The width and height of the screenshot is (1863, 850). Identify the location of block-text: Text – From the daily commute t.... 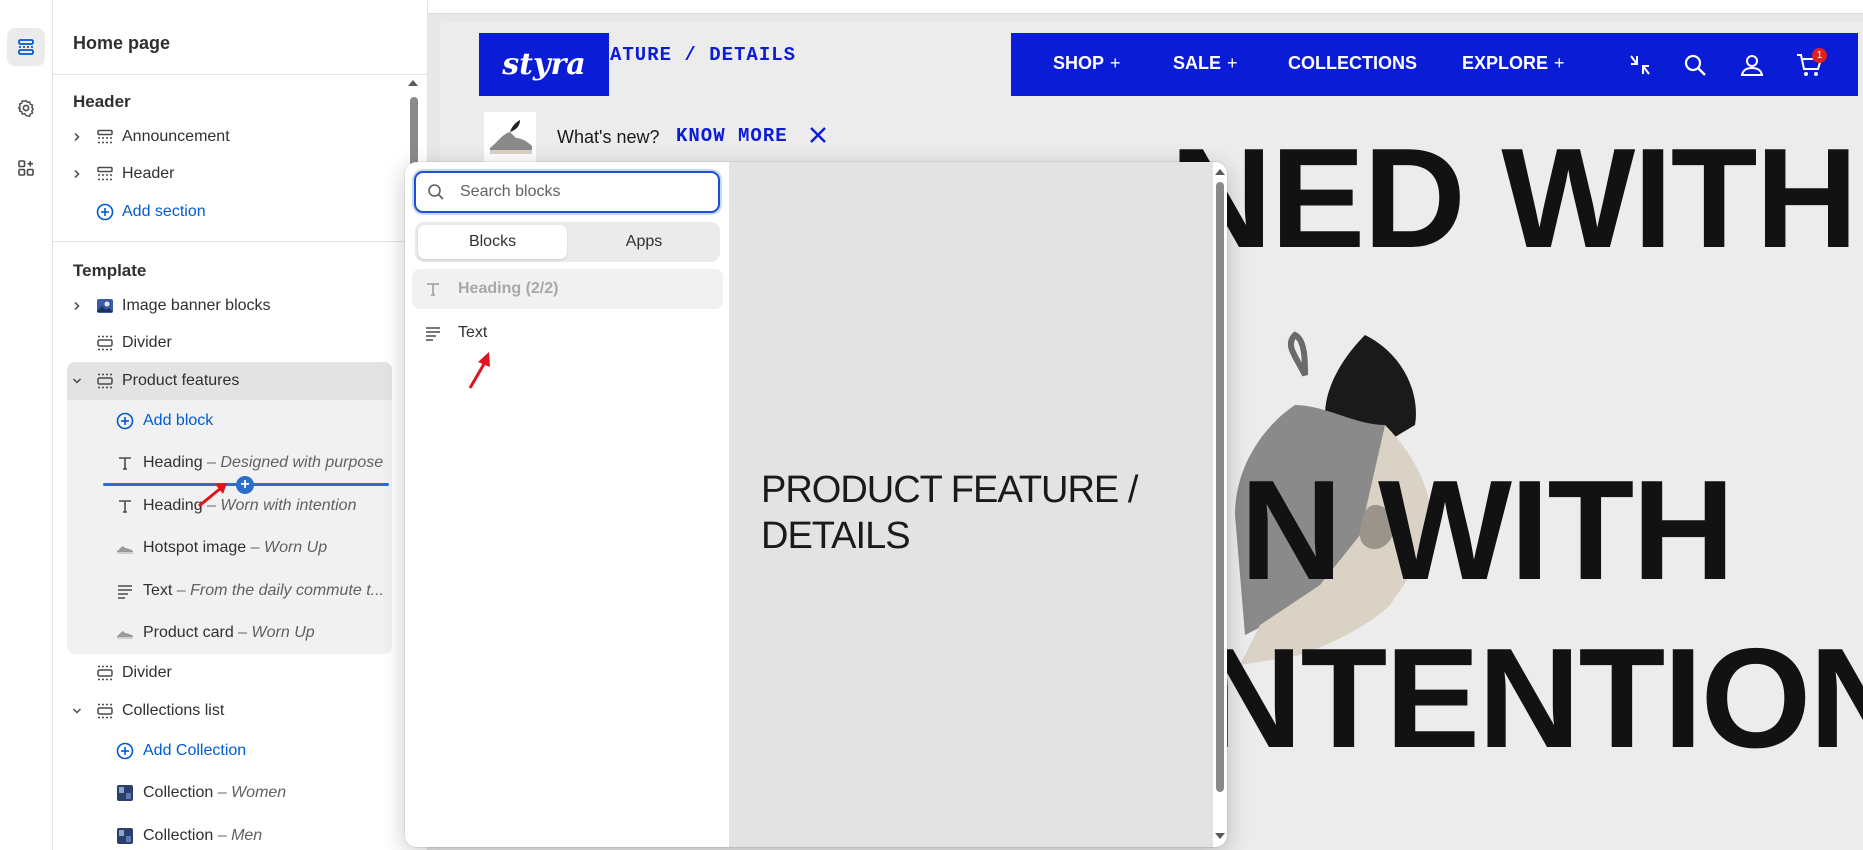
(233, 591).